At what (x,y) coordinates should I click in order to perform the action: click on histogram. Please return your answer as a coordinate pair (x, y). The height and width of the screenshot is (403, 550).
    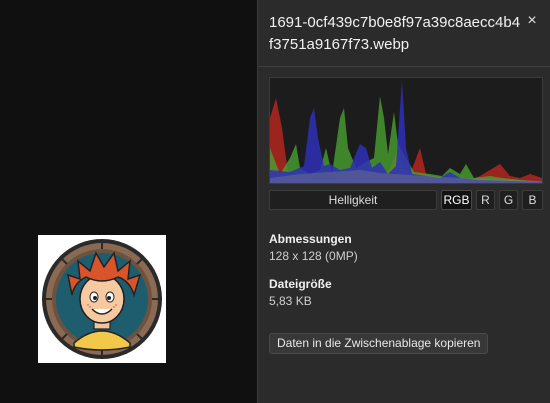
    Looking at the image, I should click on (406, 130).